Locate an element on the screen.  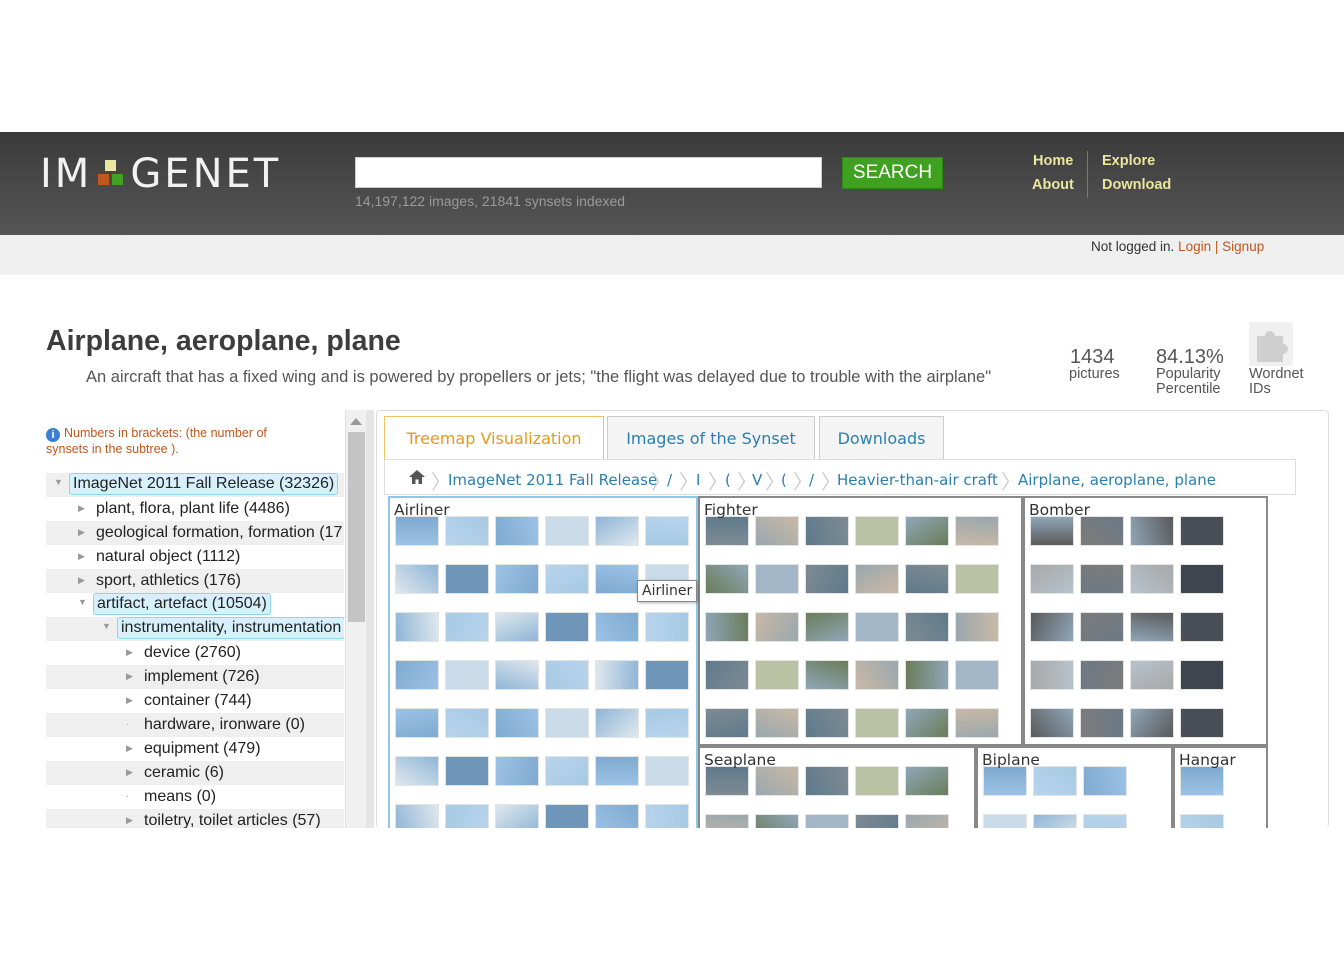
treemap-cell-bomber: Bomber is located at coordinates (1145, 621).